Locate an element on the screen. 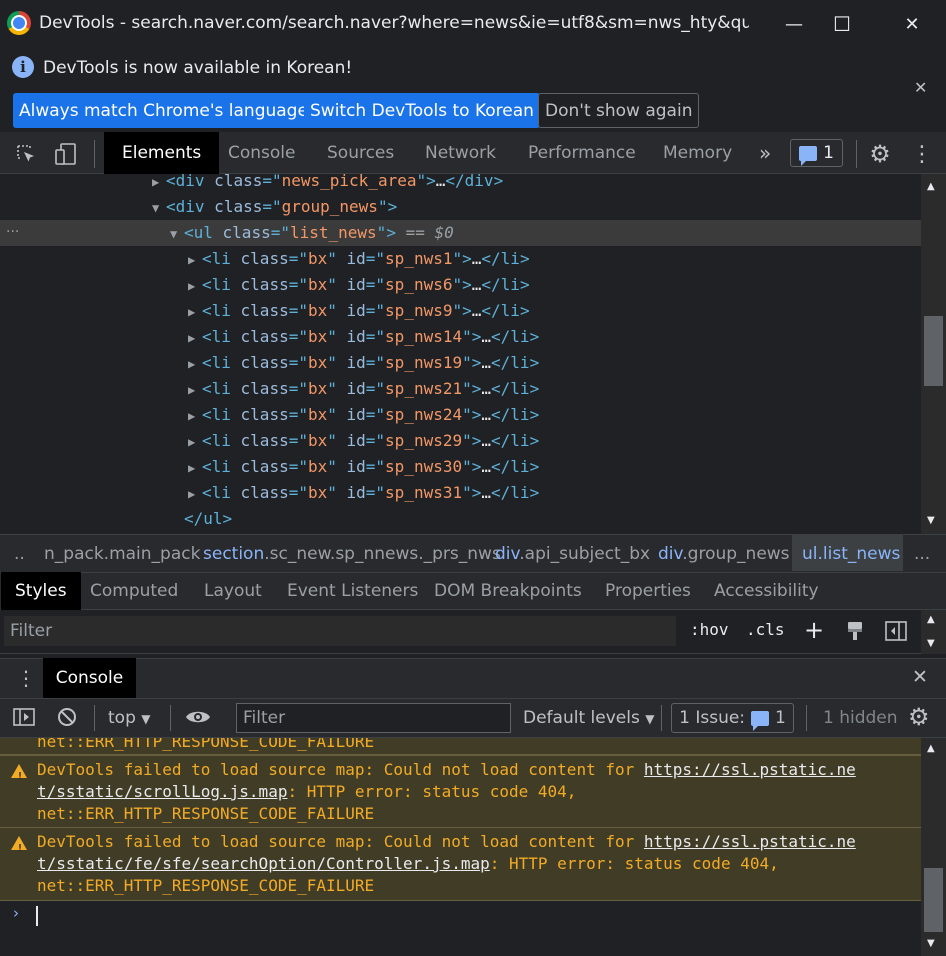 This screenshot has width=946, height=956. elements-scrollbar-thumb is located at coordinates (933, 351).